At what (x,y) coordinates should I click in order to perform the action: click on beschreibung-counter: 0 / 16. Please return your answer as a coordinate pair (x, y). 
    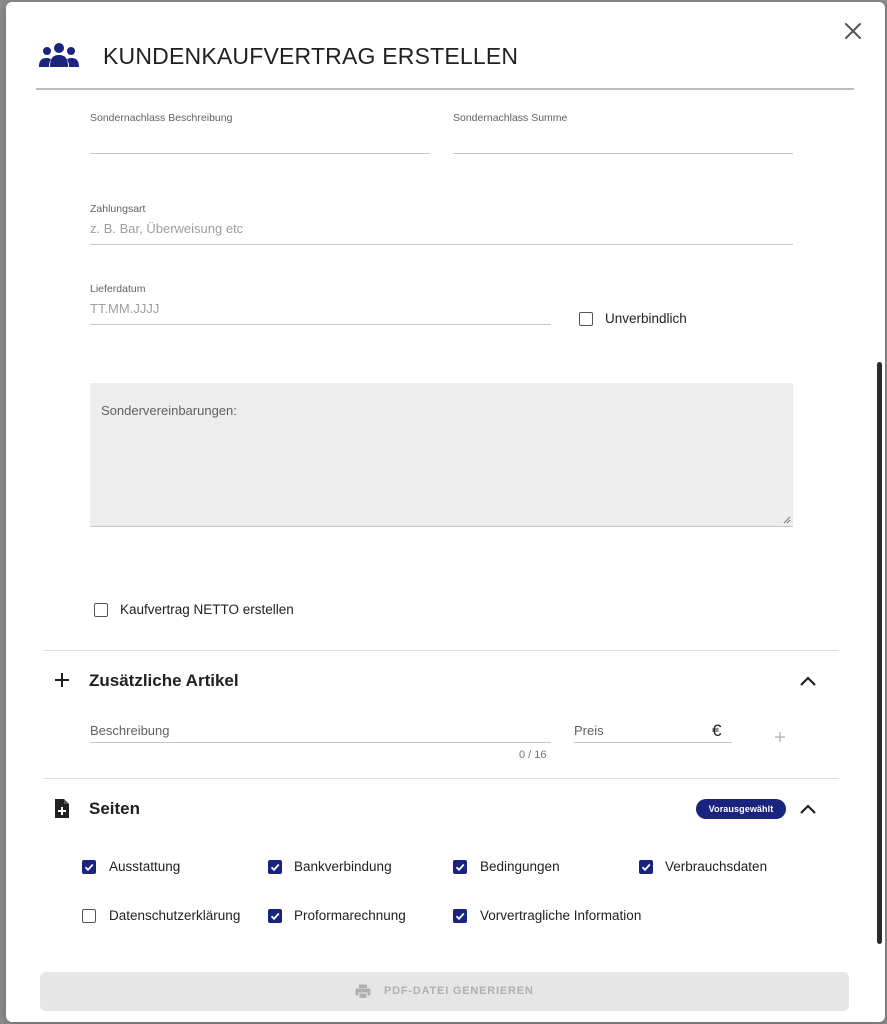
    Looking at the image, I should click on (533, 755).